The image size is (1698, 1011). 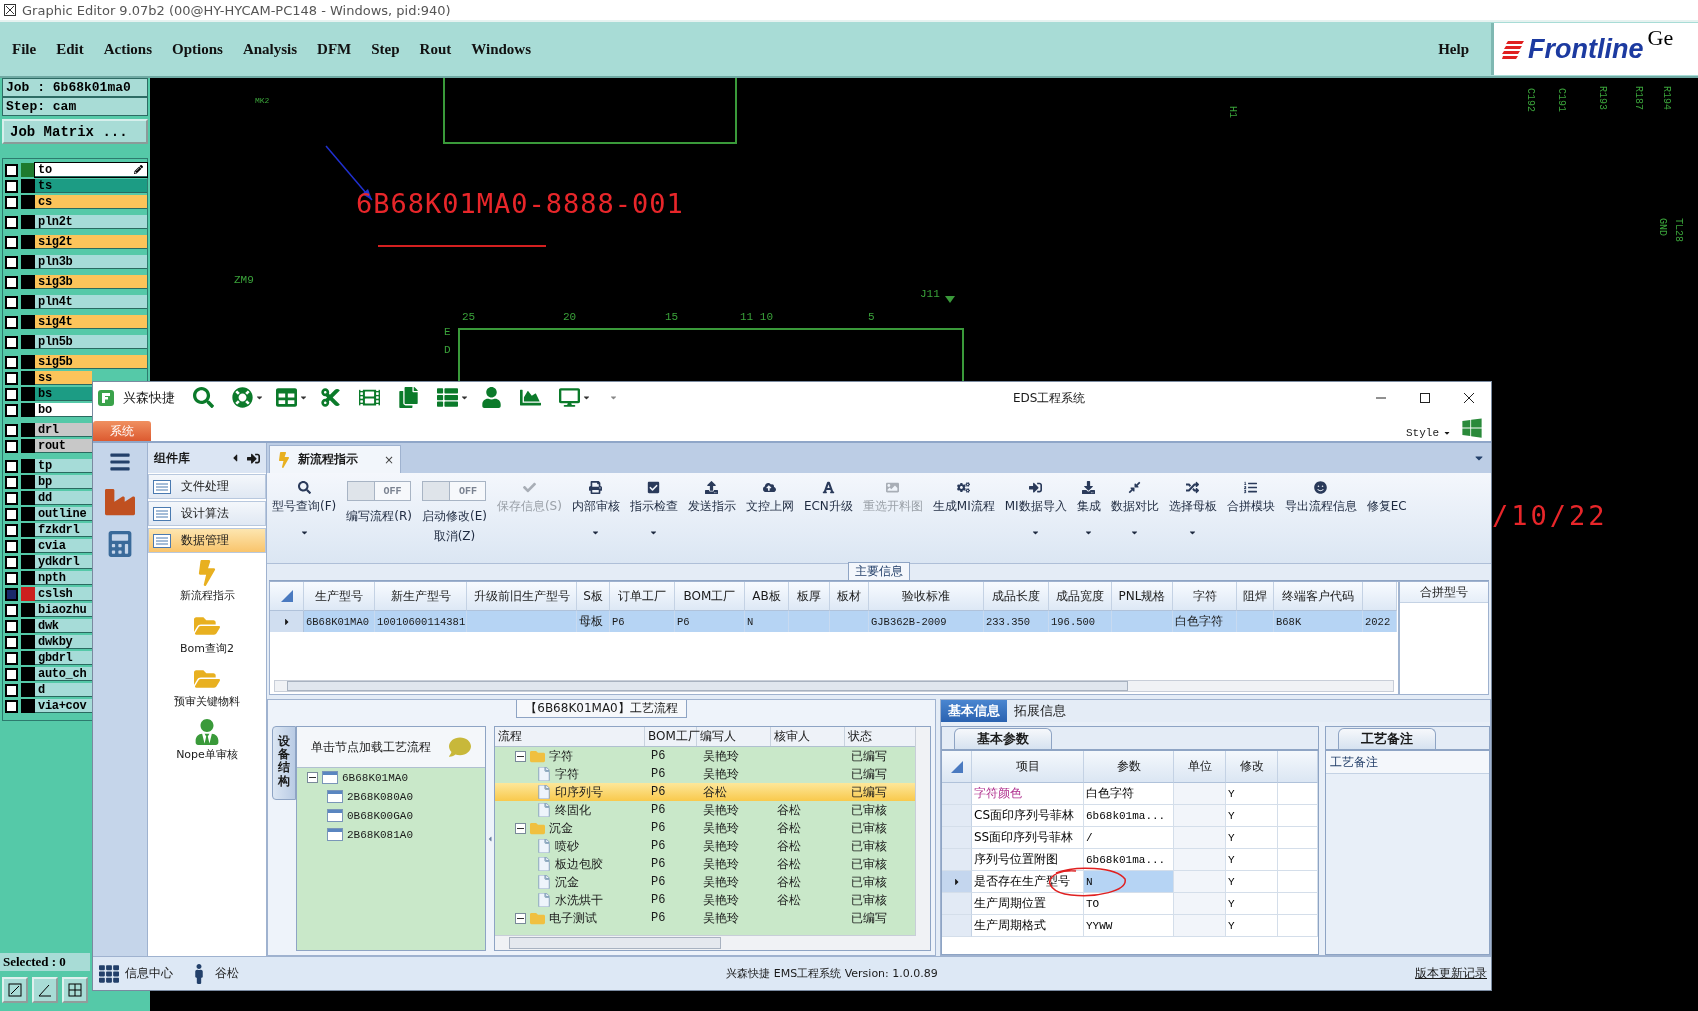 I want to click on ribbon-button: 文控上网, so click(x=769, y=497).